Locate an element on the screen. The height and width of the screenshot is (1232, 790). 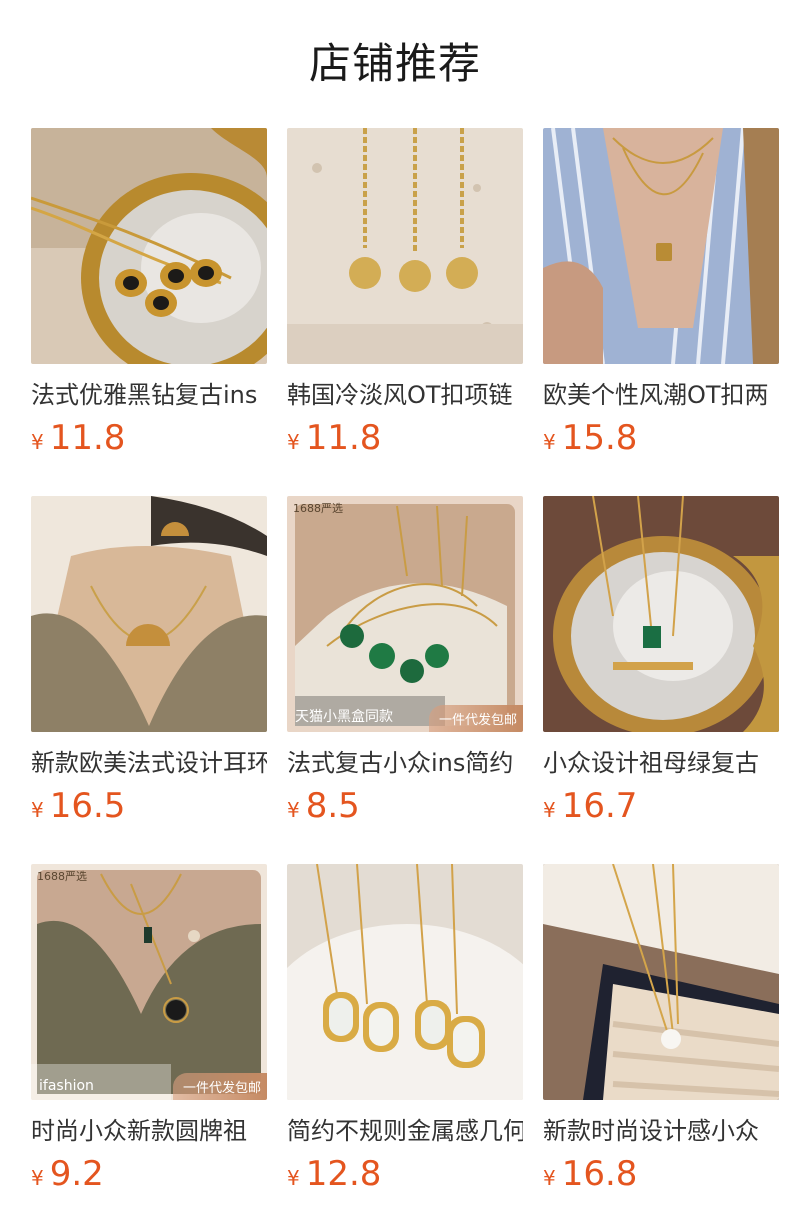
product-card: 1688严选 天猫小黑盒同款 一件代发包邮 法式复古小众ins简约 ¥8.5 is located at coordinates (405, 665).